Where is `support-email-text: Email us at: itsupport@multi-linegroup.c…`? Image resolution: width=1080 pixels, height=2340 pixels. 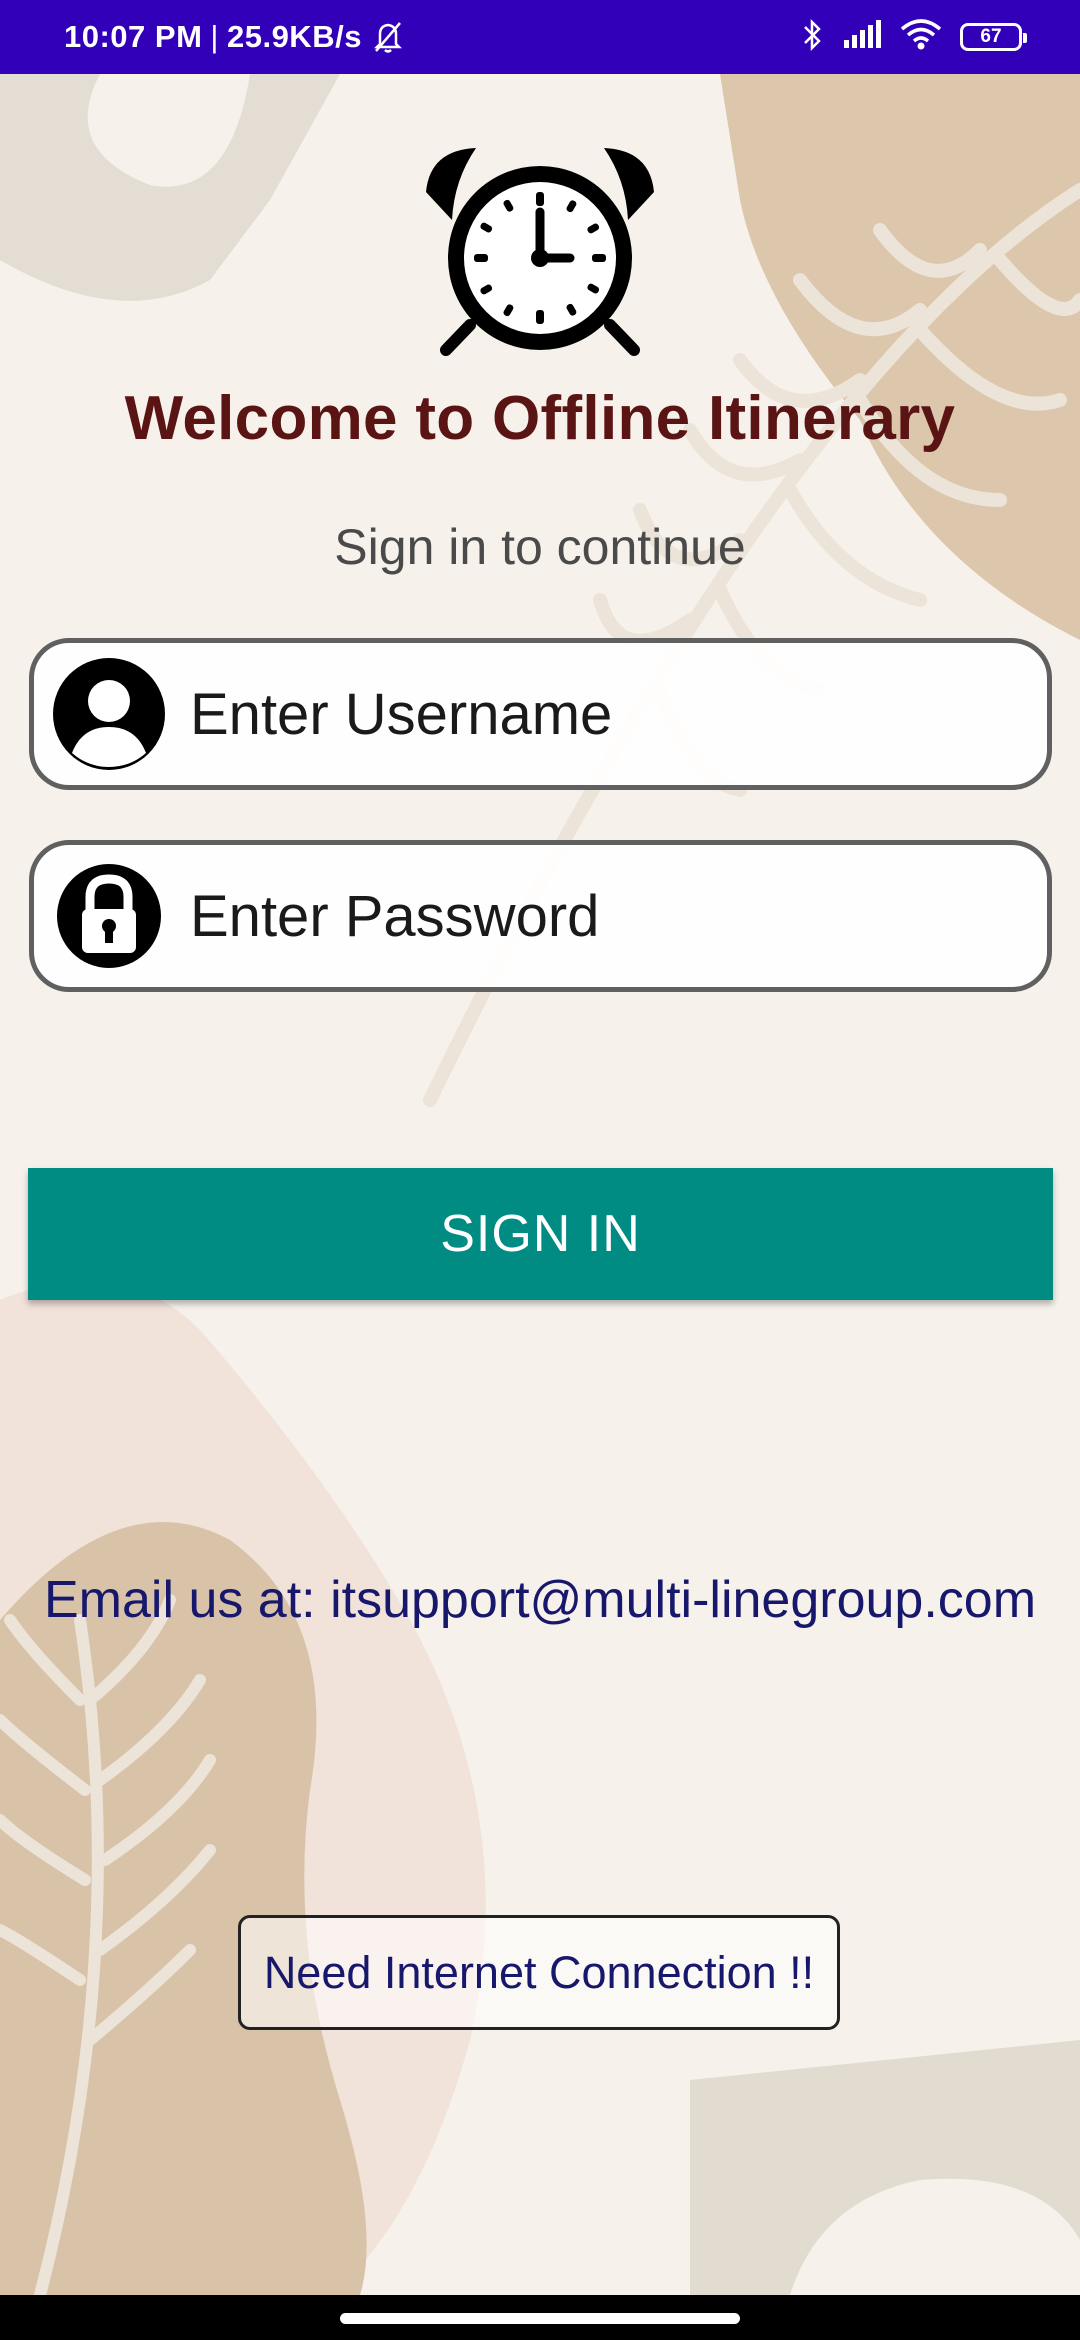 support-email-text: Email us at: itsupport@multi-linegroup.c… is located at coordinates (540, 1600).